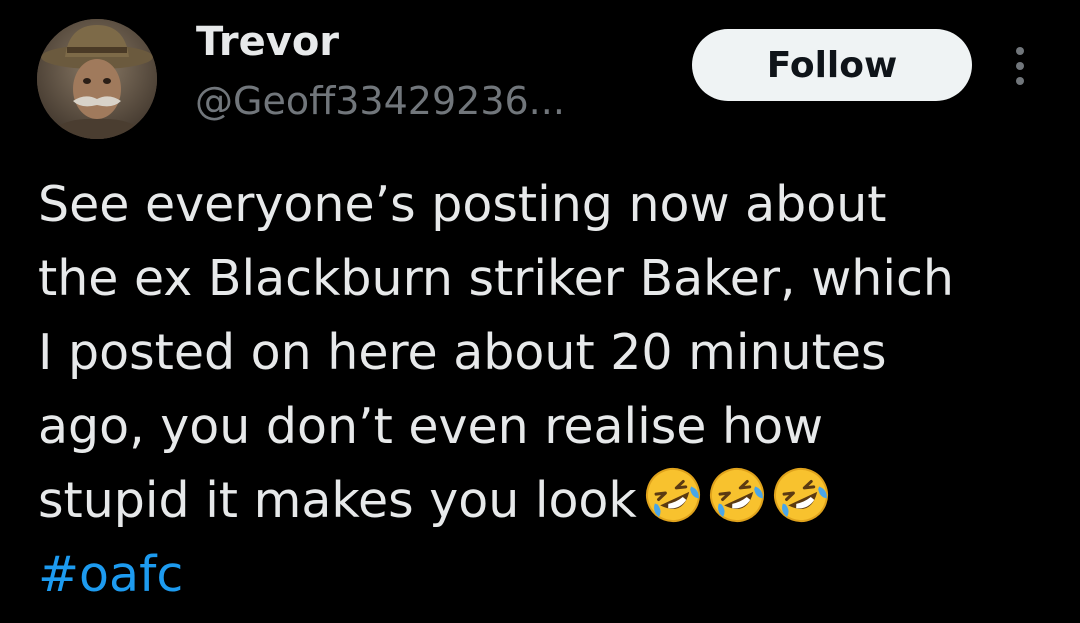  What do you see at coordinates (553, 575) in the screenshot?
I see `hashtag-link: #oafc` at bounding box center [553, 575].